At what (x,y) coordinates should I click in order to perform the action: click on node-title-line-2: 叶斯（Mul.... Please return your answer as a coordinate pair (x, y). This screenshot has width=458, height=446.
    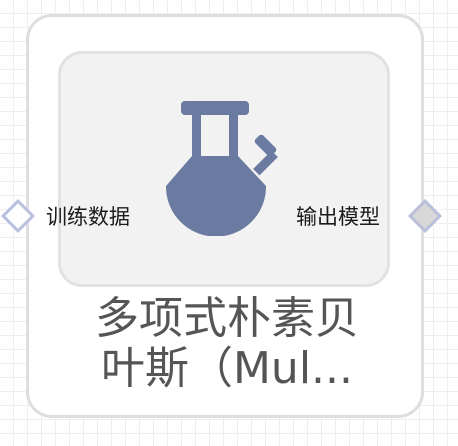
    Looking at the image, I should click on (227, 368).